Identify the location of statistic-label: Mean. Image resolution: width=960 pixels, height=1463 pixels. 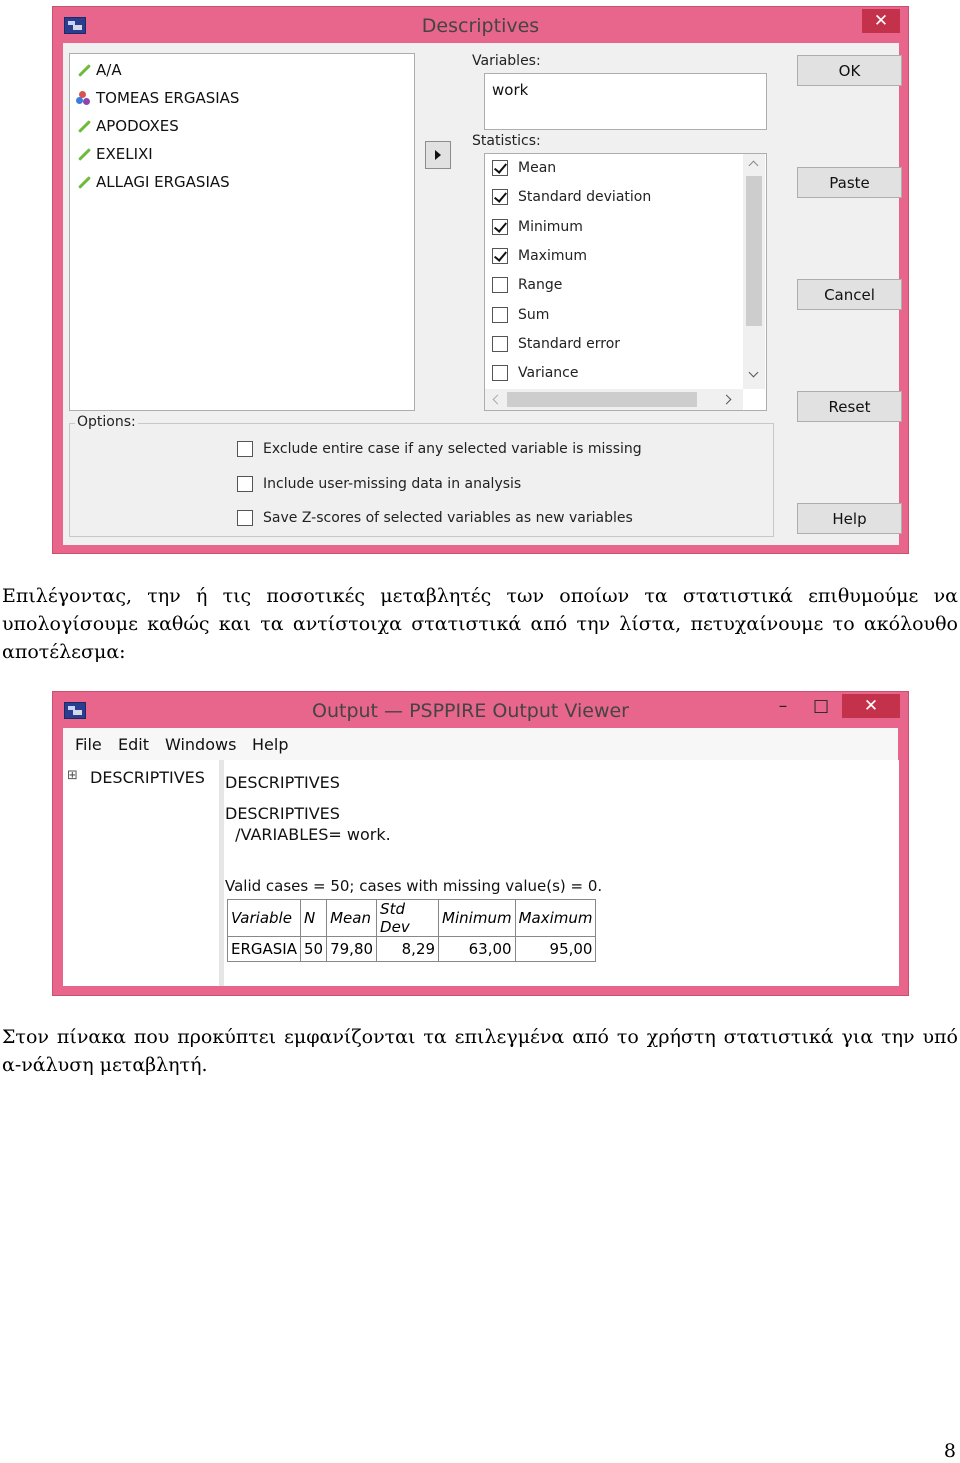
(537, 168).